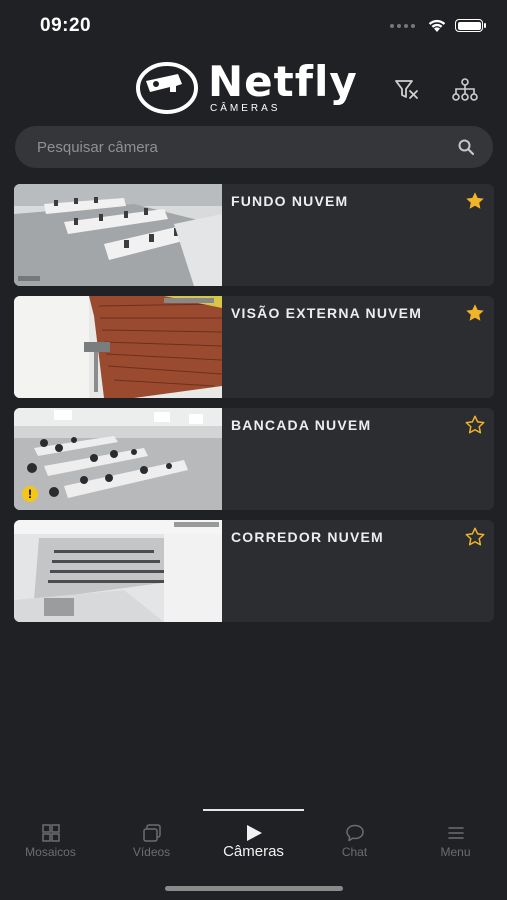 The width and height of the screenshot is (507, 900). What do you see at coordinates (327, 313) in the screenshot?
I see `camera-title: VISÃO EXTERNA NUVEM` at bounding box center [327, 313].